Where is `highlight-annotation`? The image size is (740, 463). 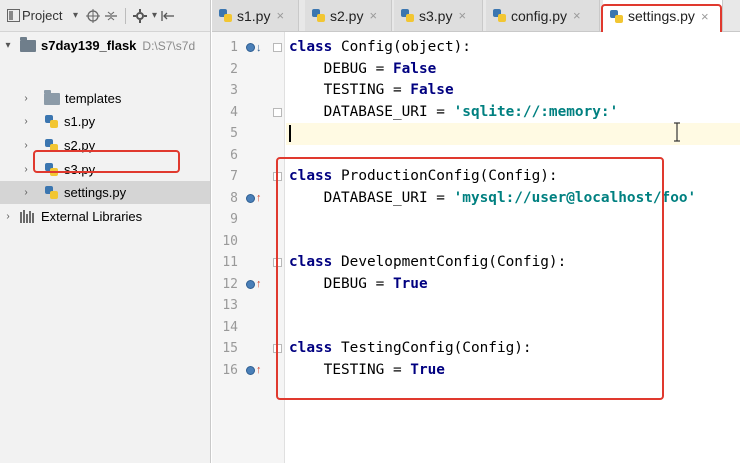 highlight-annotation is located at coordinates (106, 161).